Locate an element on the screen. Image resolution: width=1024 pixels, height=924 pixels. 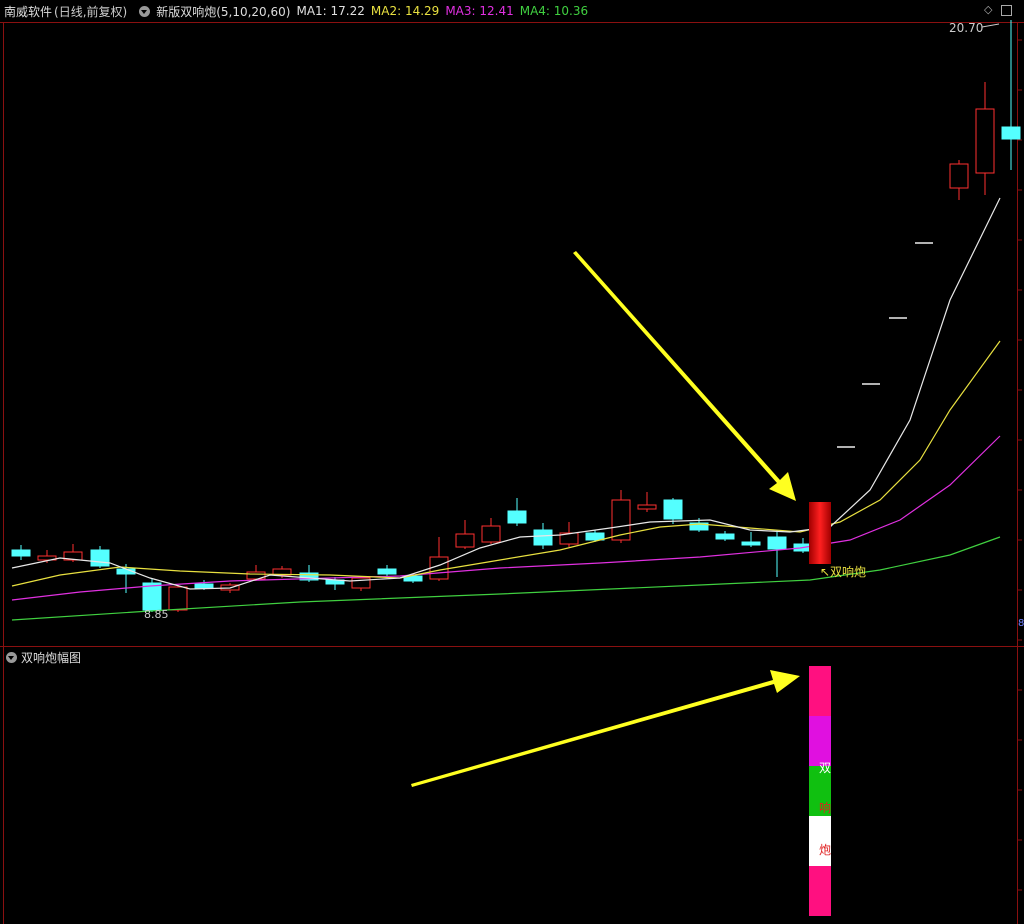
arrow-main is located at coordinates (684, 376).